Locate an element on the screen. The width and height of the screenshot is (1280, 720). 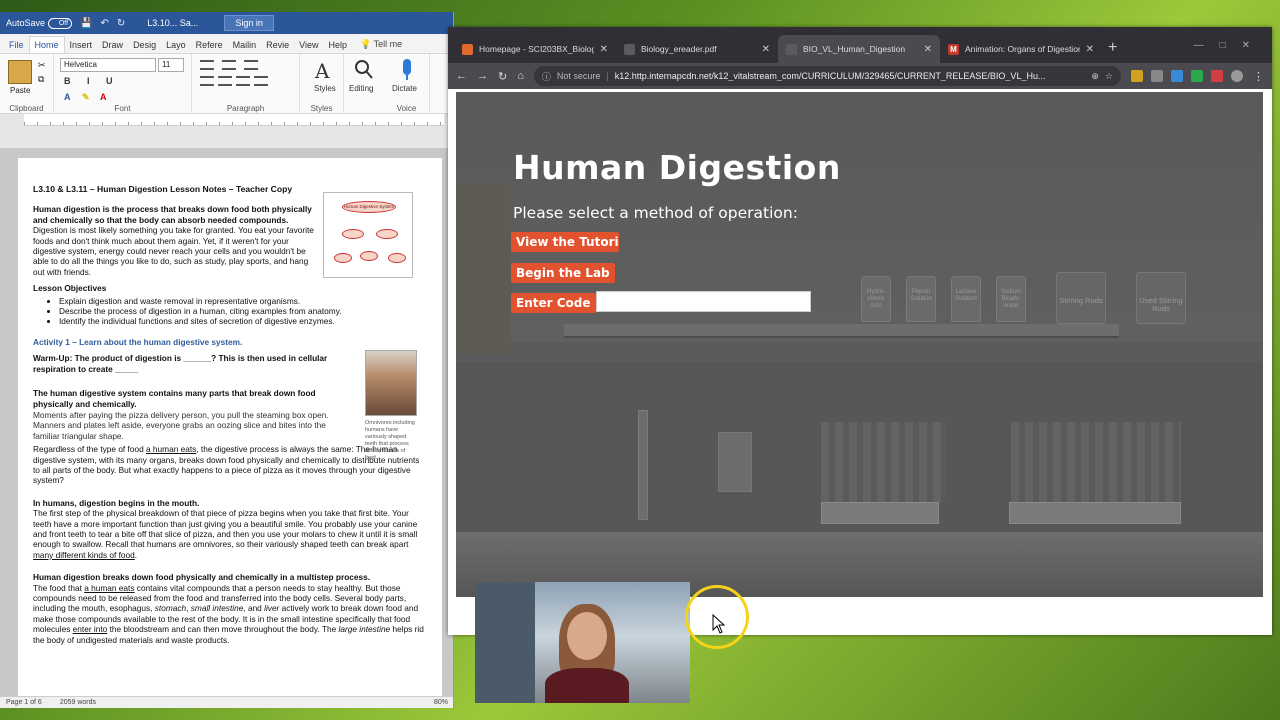
omnivore-photo is located at coordinates (391, 383).